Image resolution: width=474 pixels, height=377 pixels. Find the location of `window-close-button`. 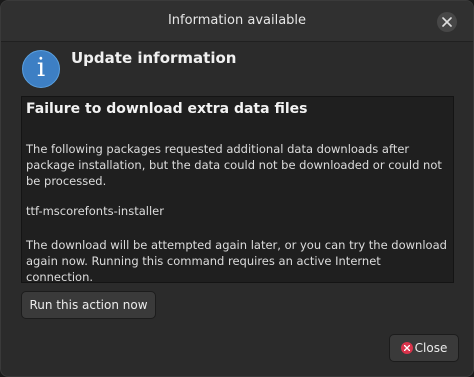

window-close-button is located at coordinates (447, 22).